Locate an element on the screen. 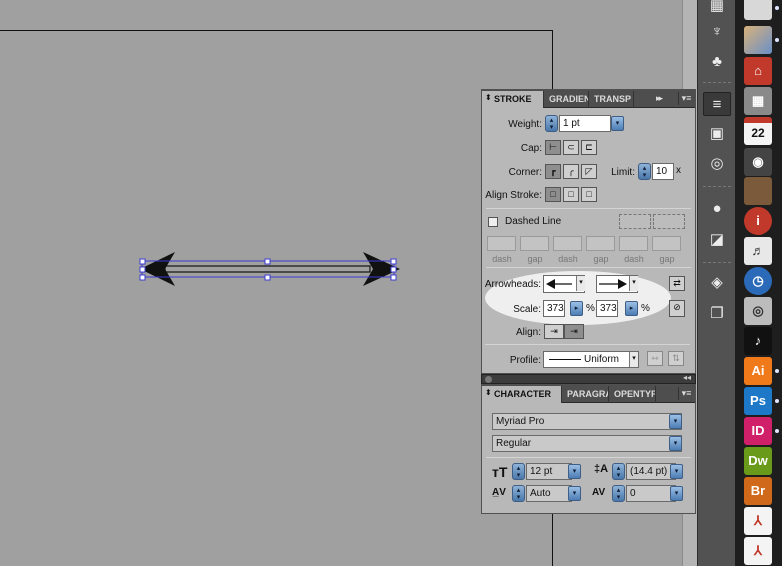 This screenshot has height=566, width=782. calculator-app-icon: ▦ is located at coordinates (758, 101).